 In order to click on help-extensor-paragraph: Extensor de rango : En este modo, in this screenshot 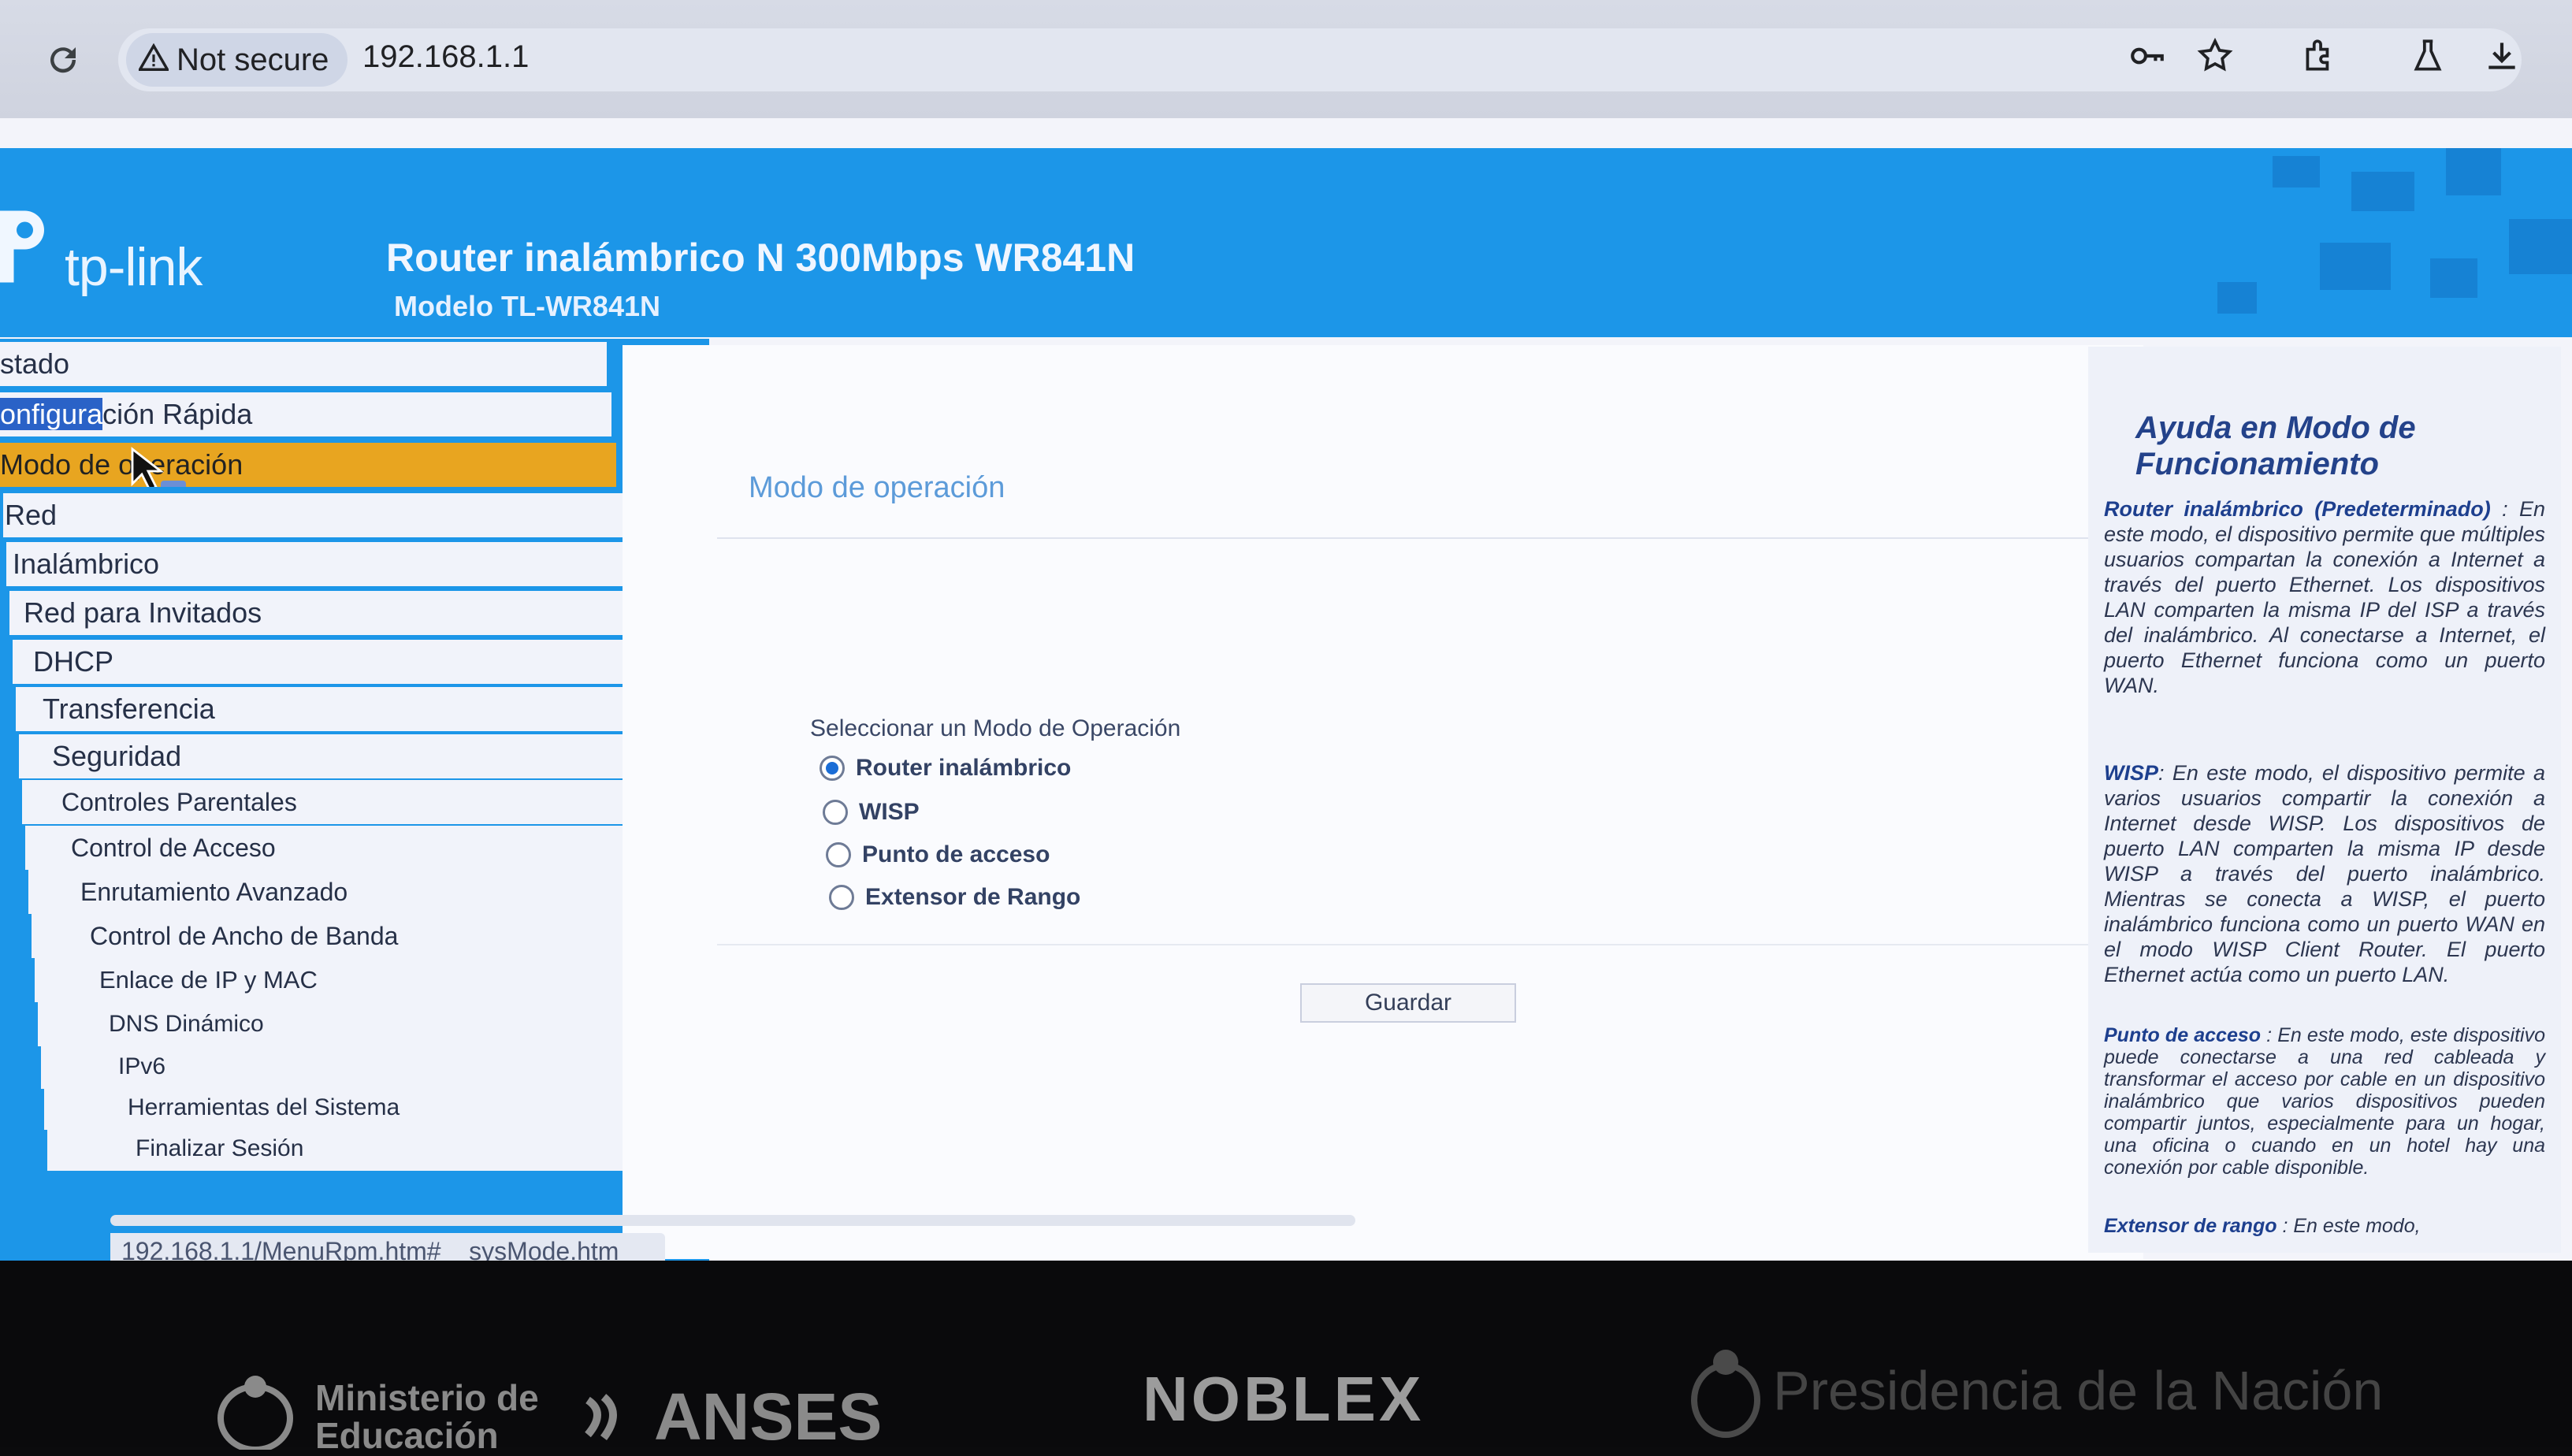, I will do `click(2262, 1226)`.